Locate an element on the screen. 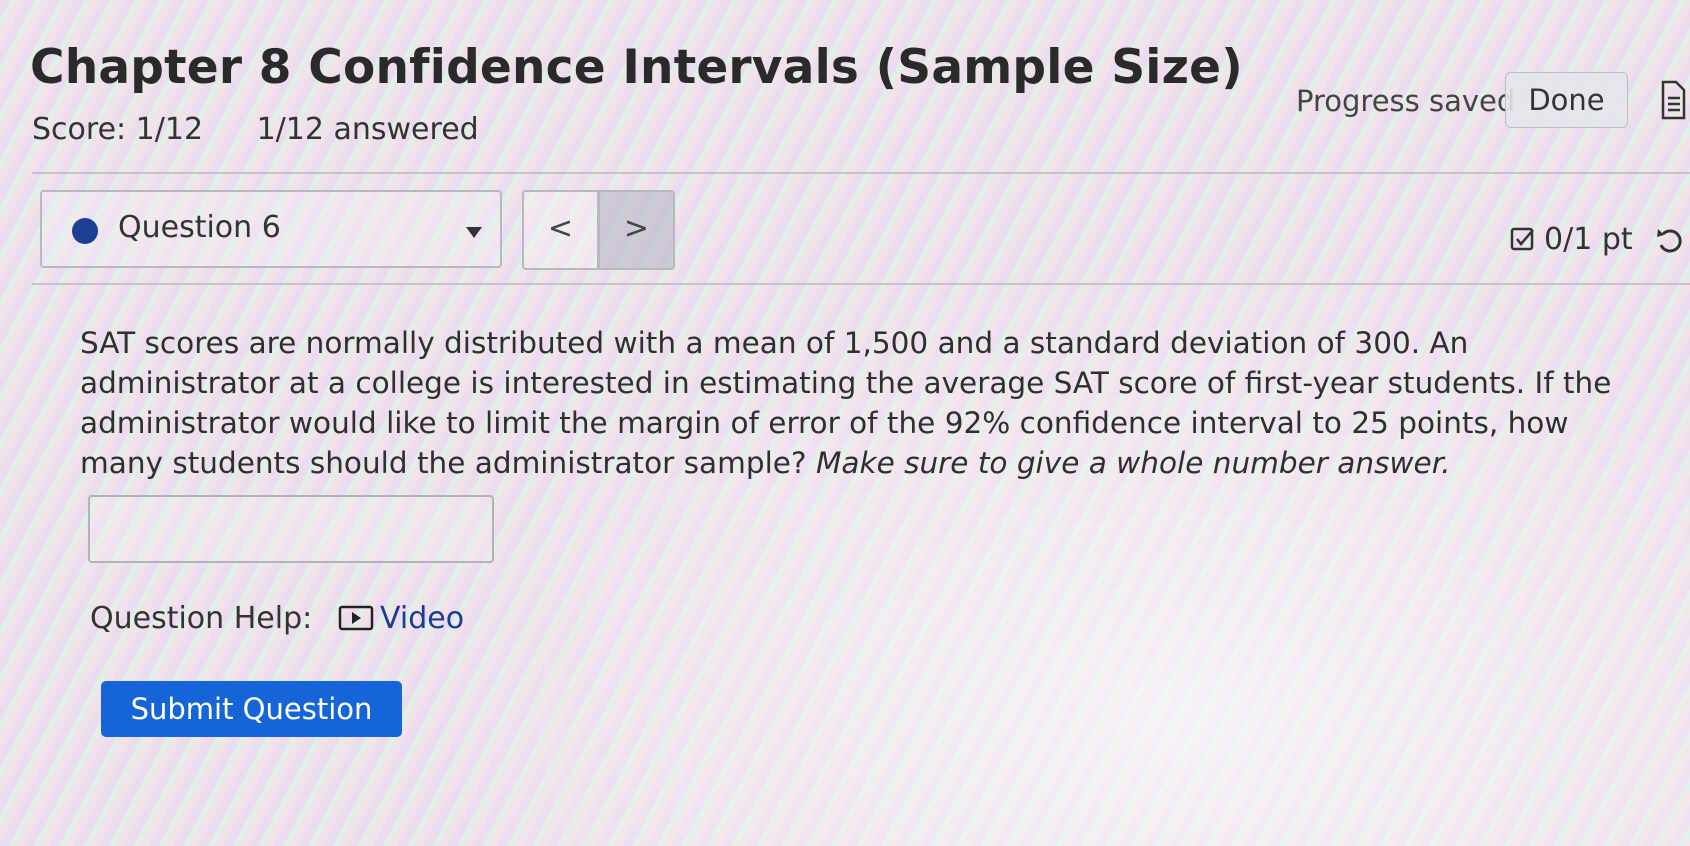  document-icon is located at coordinates (1673, 100).